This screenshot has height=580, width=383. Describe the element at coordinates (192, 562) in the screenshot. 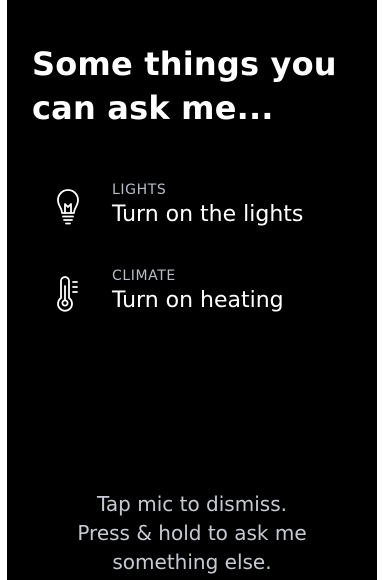

I see `hint-line-3: something else.` at that location.